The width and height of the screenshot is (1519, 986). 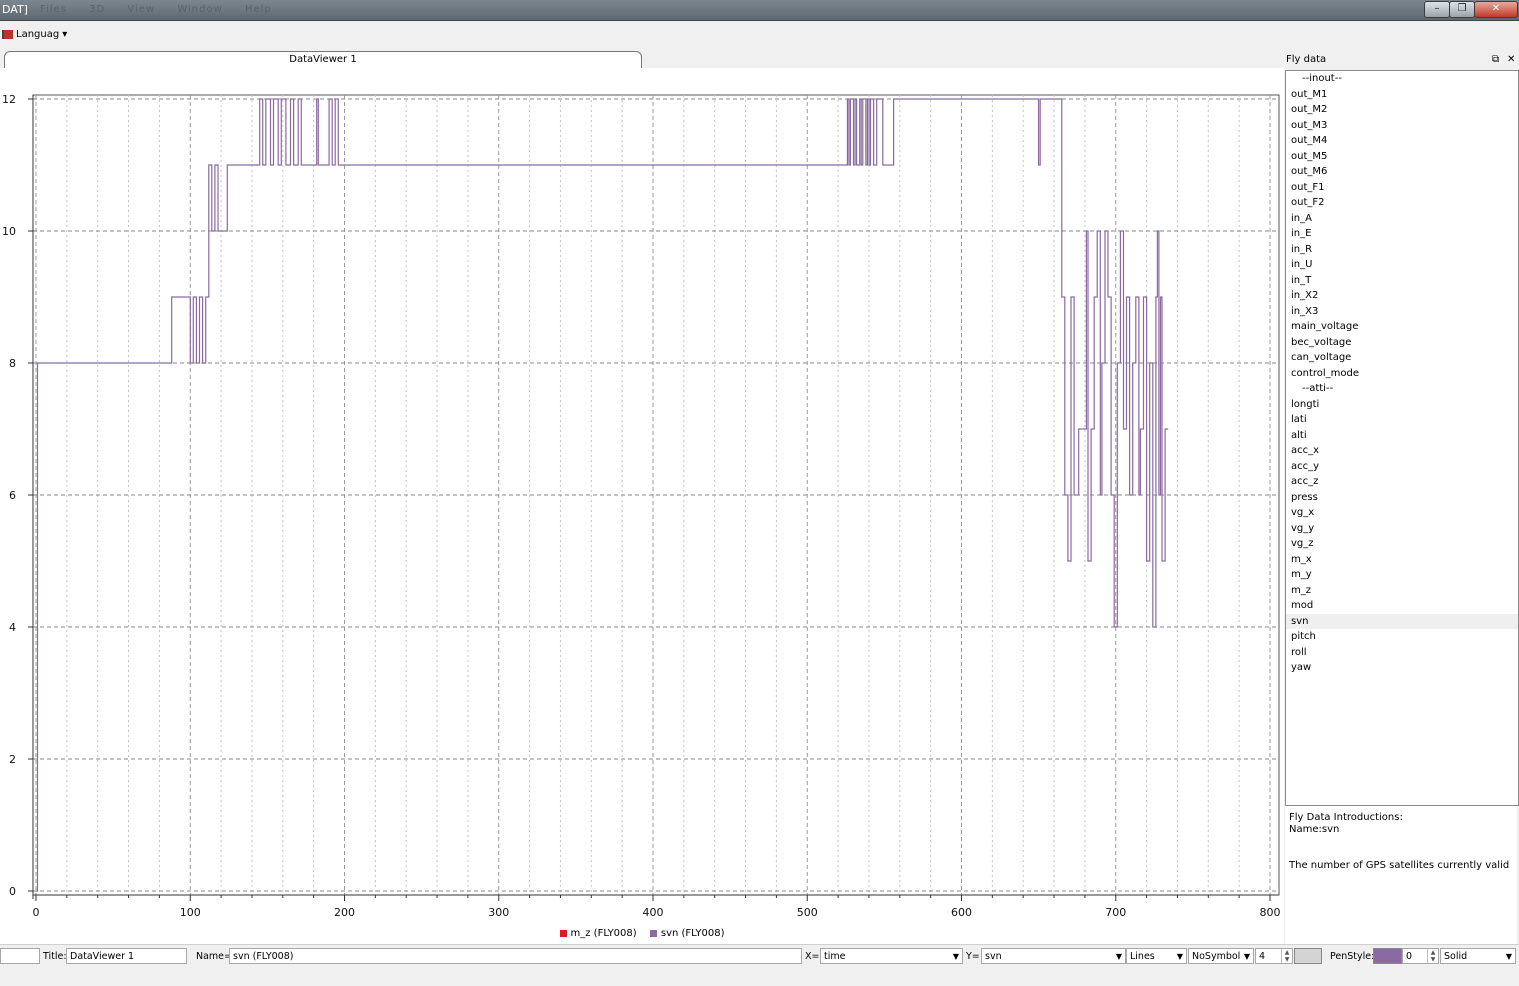 What do you see at coordinates (1402, 513) in the screenshot?
I see `list-item-vg-x: vg_x` at bounding box center [1402, 513].